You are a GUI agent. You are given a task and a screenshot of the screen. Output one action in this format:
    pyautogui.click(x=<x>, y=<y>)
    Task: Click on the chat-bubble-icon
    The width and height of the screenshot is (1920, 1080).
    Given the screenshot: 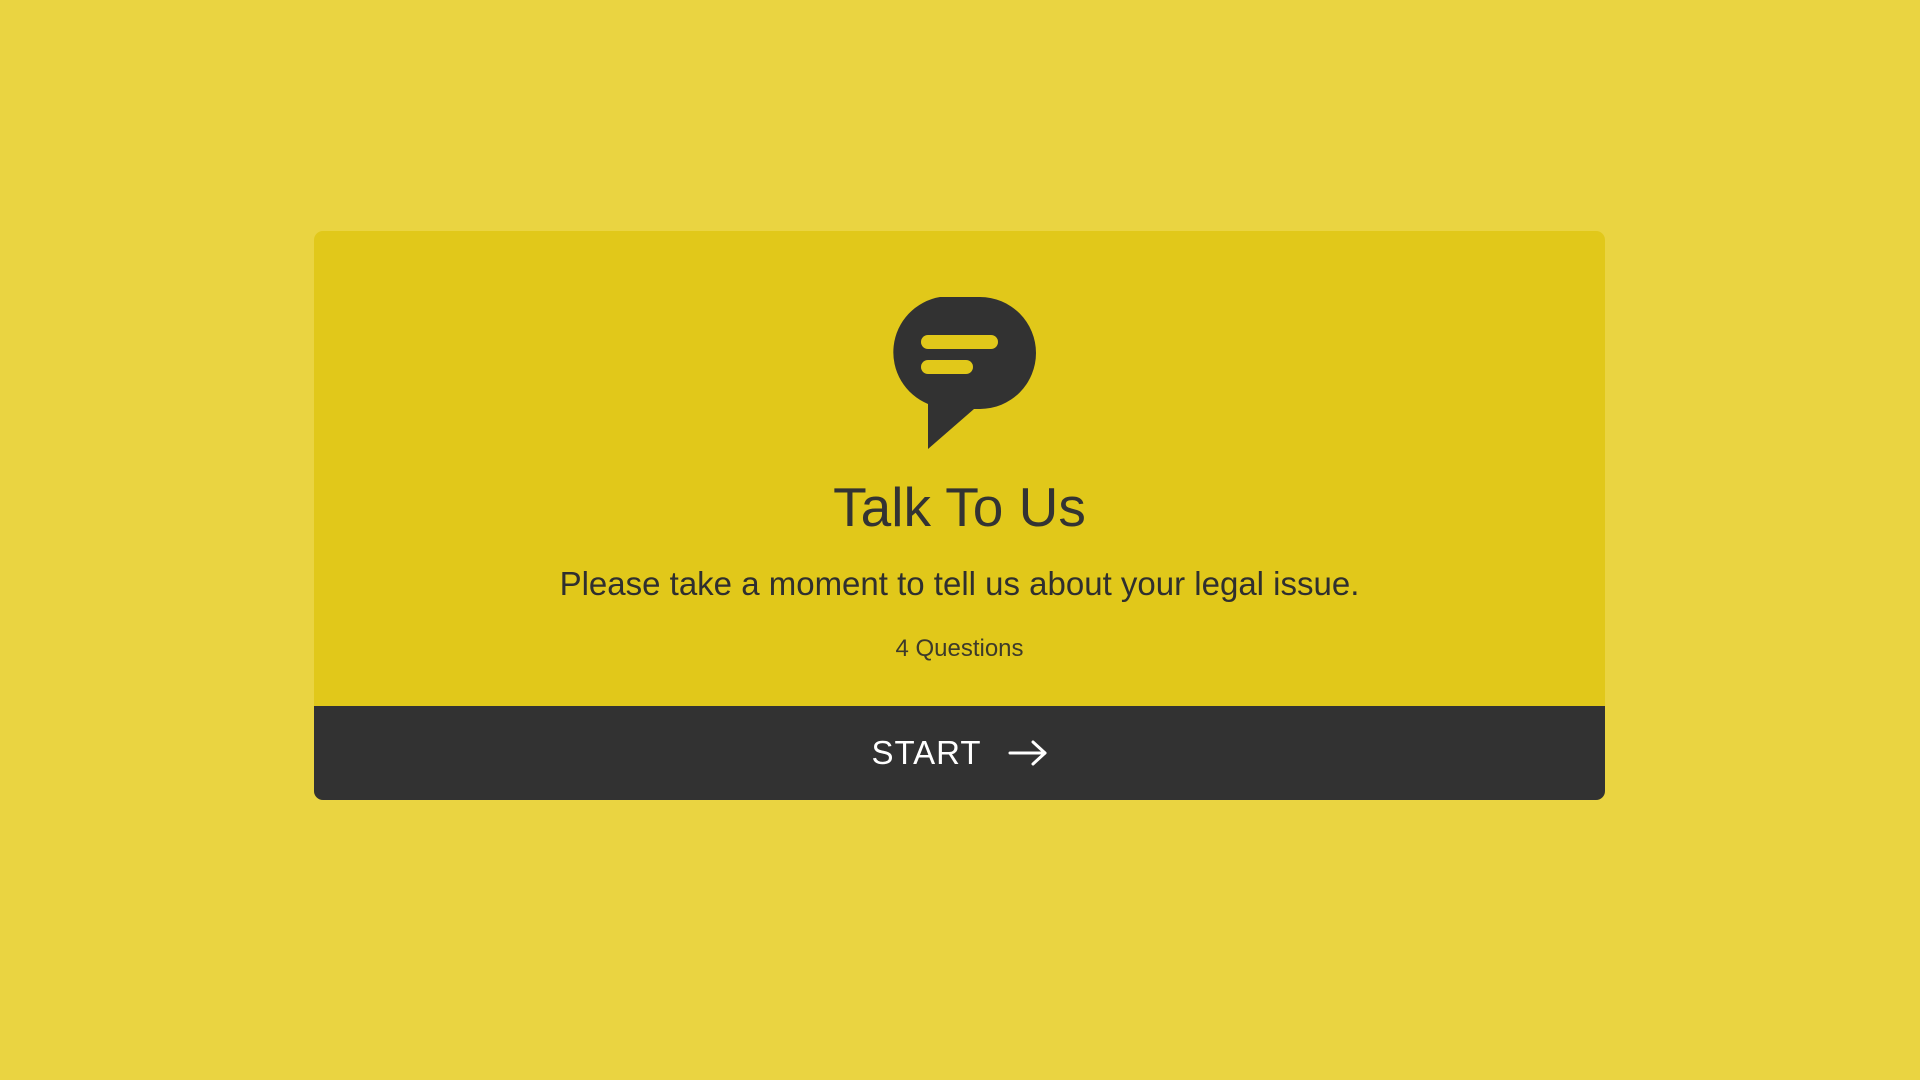 What is the action you would take?
    pyautogui.click(x=960, y=374)
    